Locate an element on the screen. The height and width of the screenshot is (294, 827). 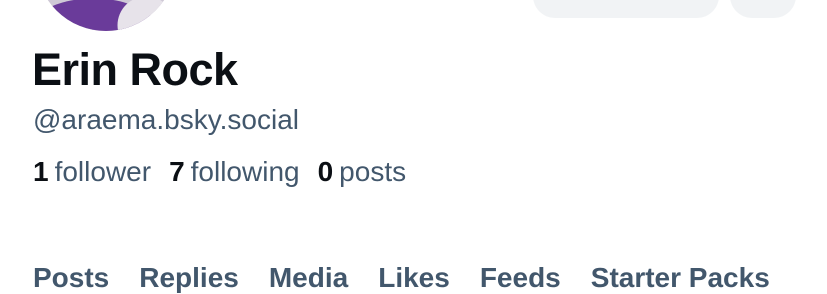
followers-link: 1 follower is located at coordinates (92, 172).